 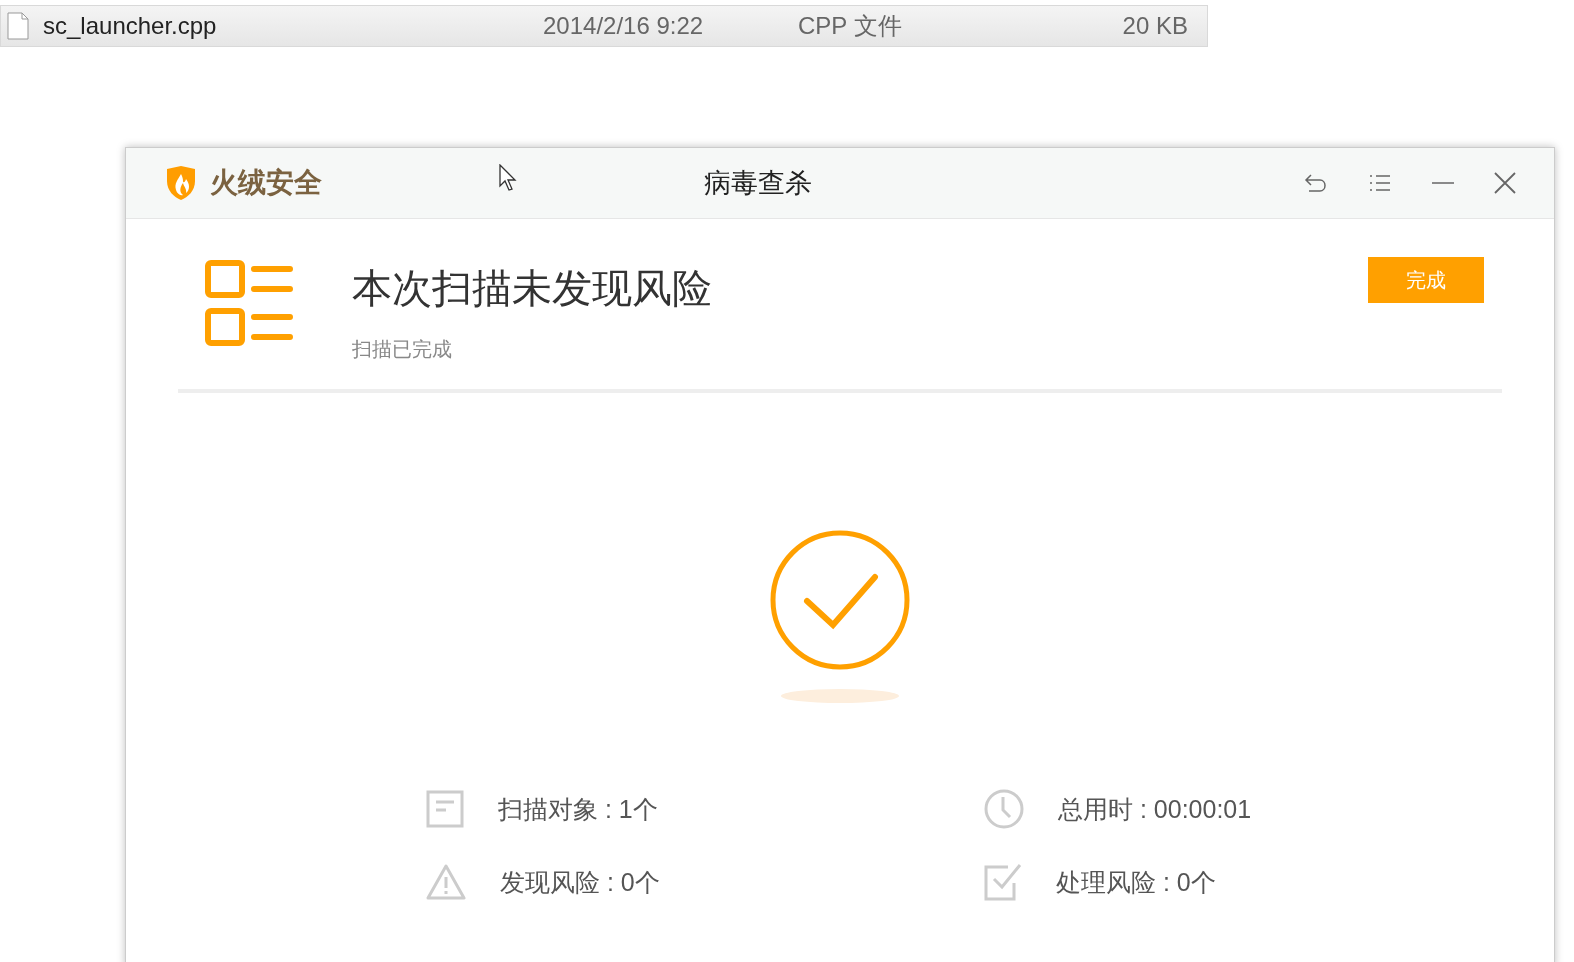 I want to click on window-title: 病毒查杀, so click(x=758, y=183).